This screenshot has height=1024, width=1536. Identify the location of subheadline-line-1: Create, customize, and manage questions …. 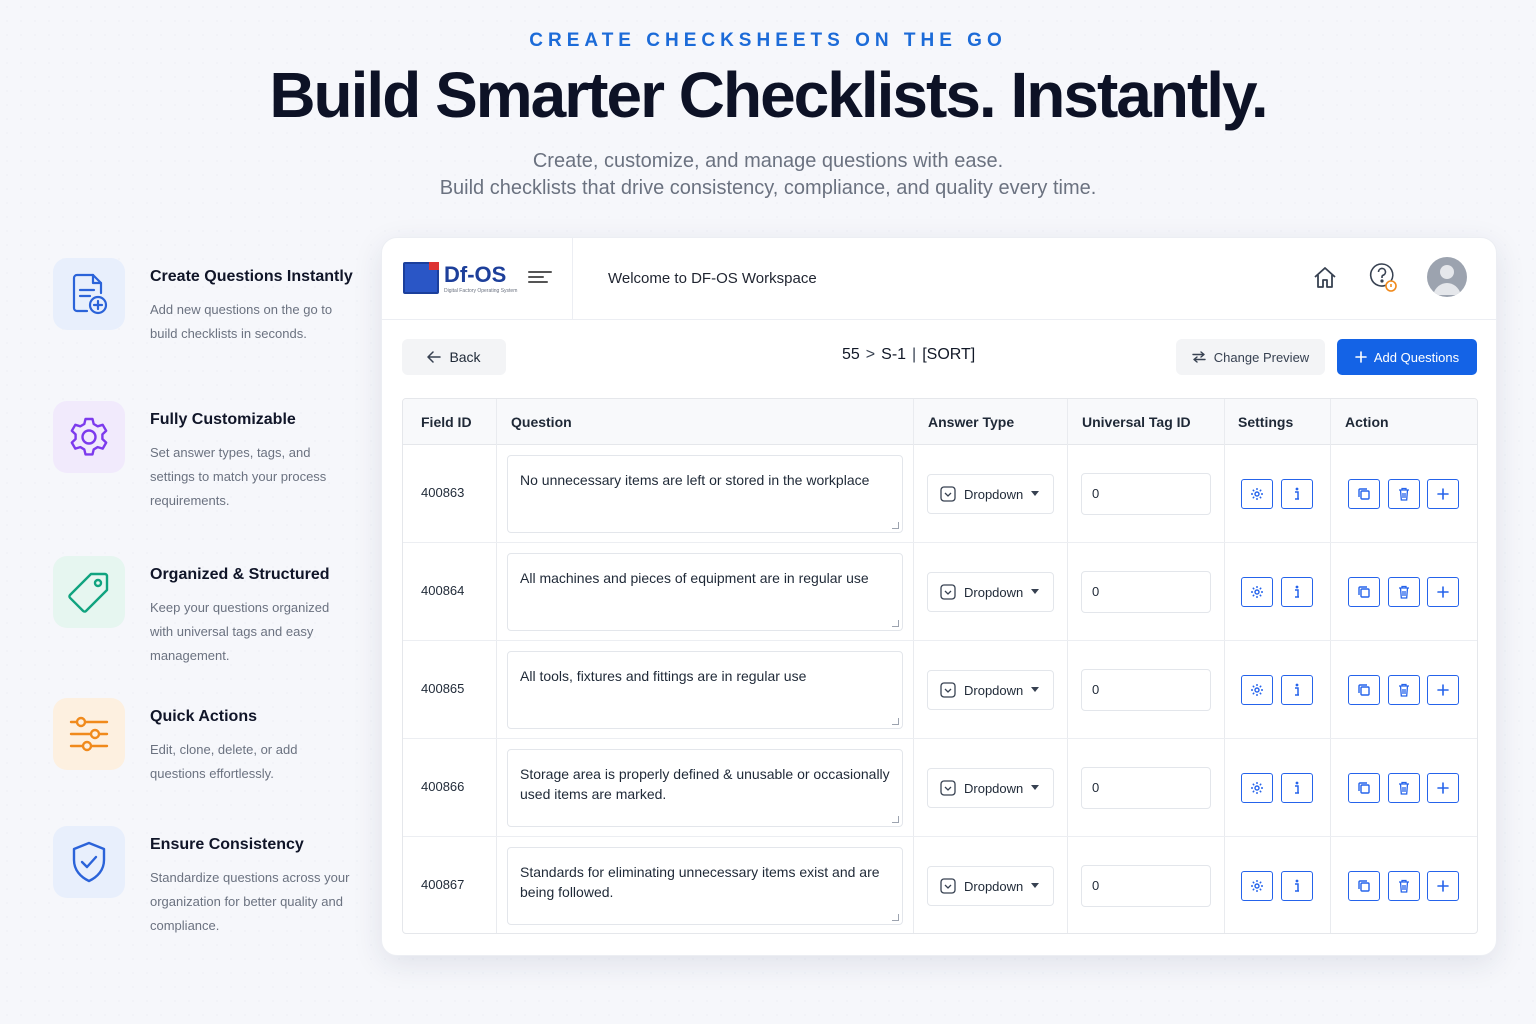
(768, 161).